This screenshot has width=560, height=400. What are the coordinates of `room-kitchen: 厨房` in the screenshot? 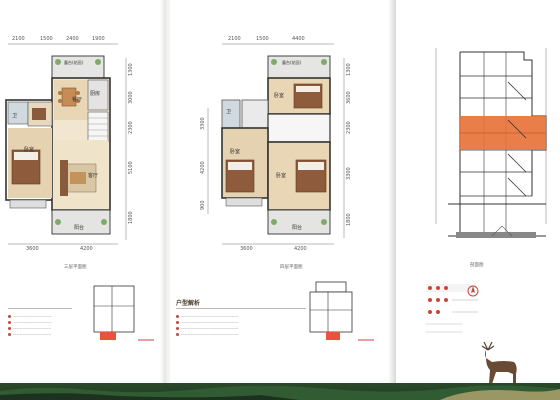 It's located at (95, 94).